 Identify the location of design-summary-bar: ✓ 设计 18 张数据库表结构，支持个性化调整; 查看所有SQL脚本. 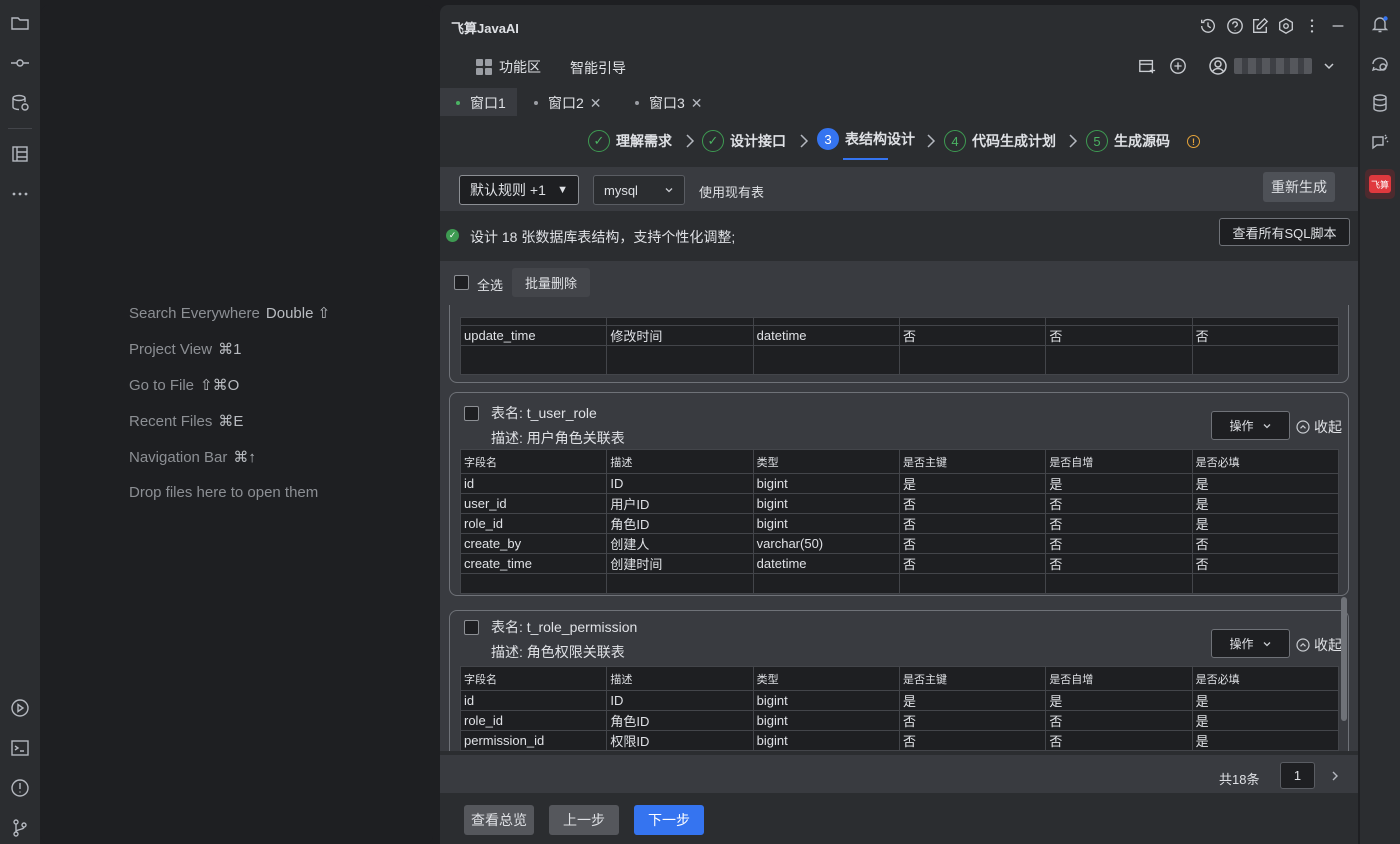
(899, 236).